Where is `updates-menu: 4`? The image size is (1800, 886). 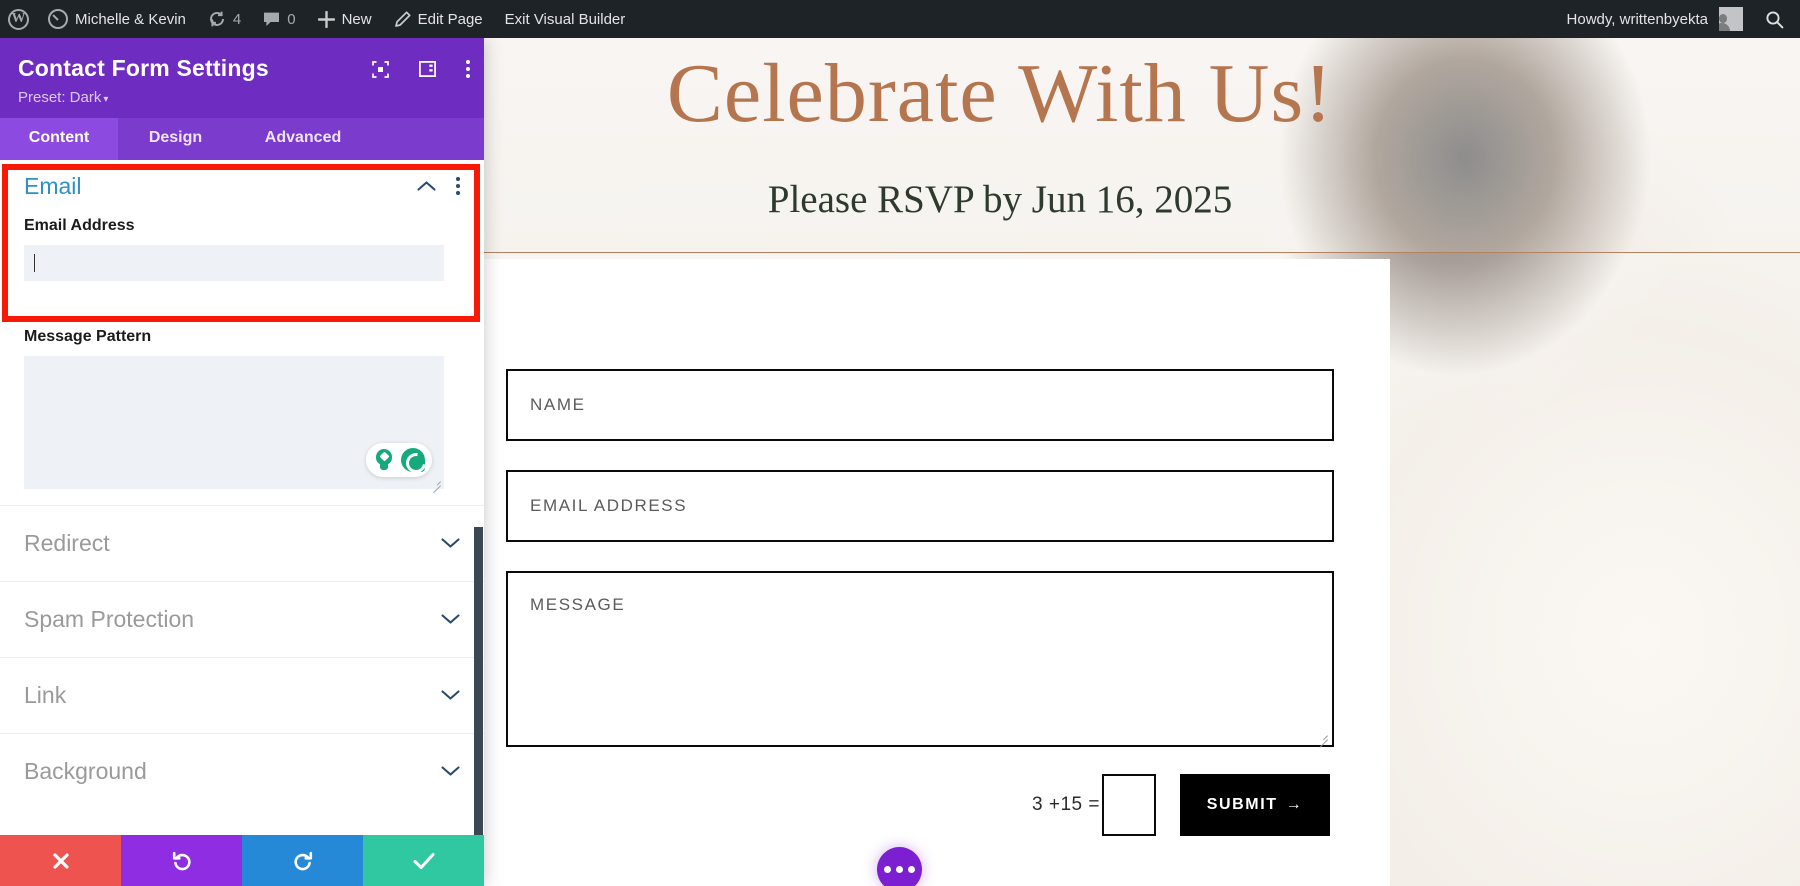 updates-menu: 4 is located at coordinates (224, 19).